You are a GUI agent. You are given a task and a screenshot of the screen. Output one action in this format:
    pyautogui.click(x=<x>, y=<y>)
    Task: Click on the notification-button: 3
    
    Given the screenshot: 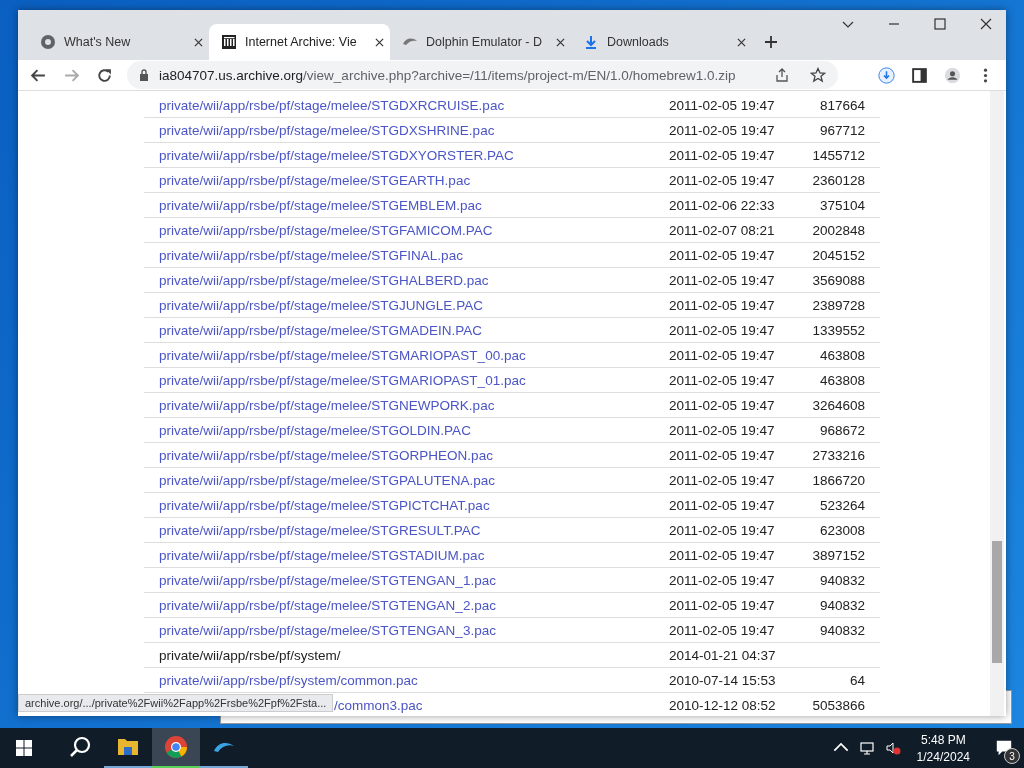 What is the action you would take?
    pyautogui.click(x=1004, y=748)
    